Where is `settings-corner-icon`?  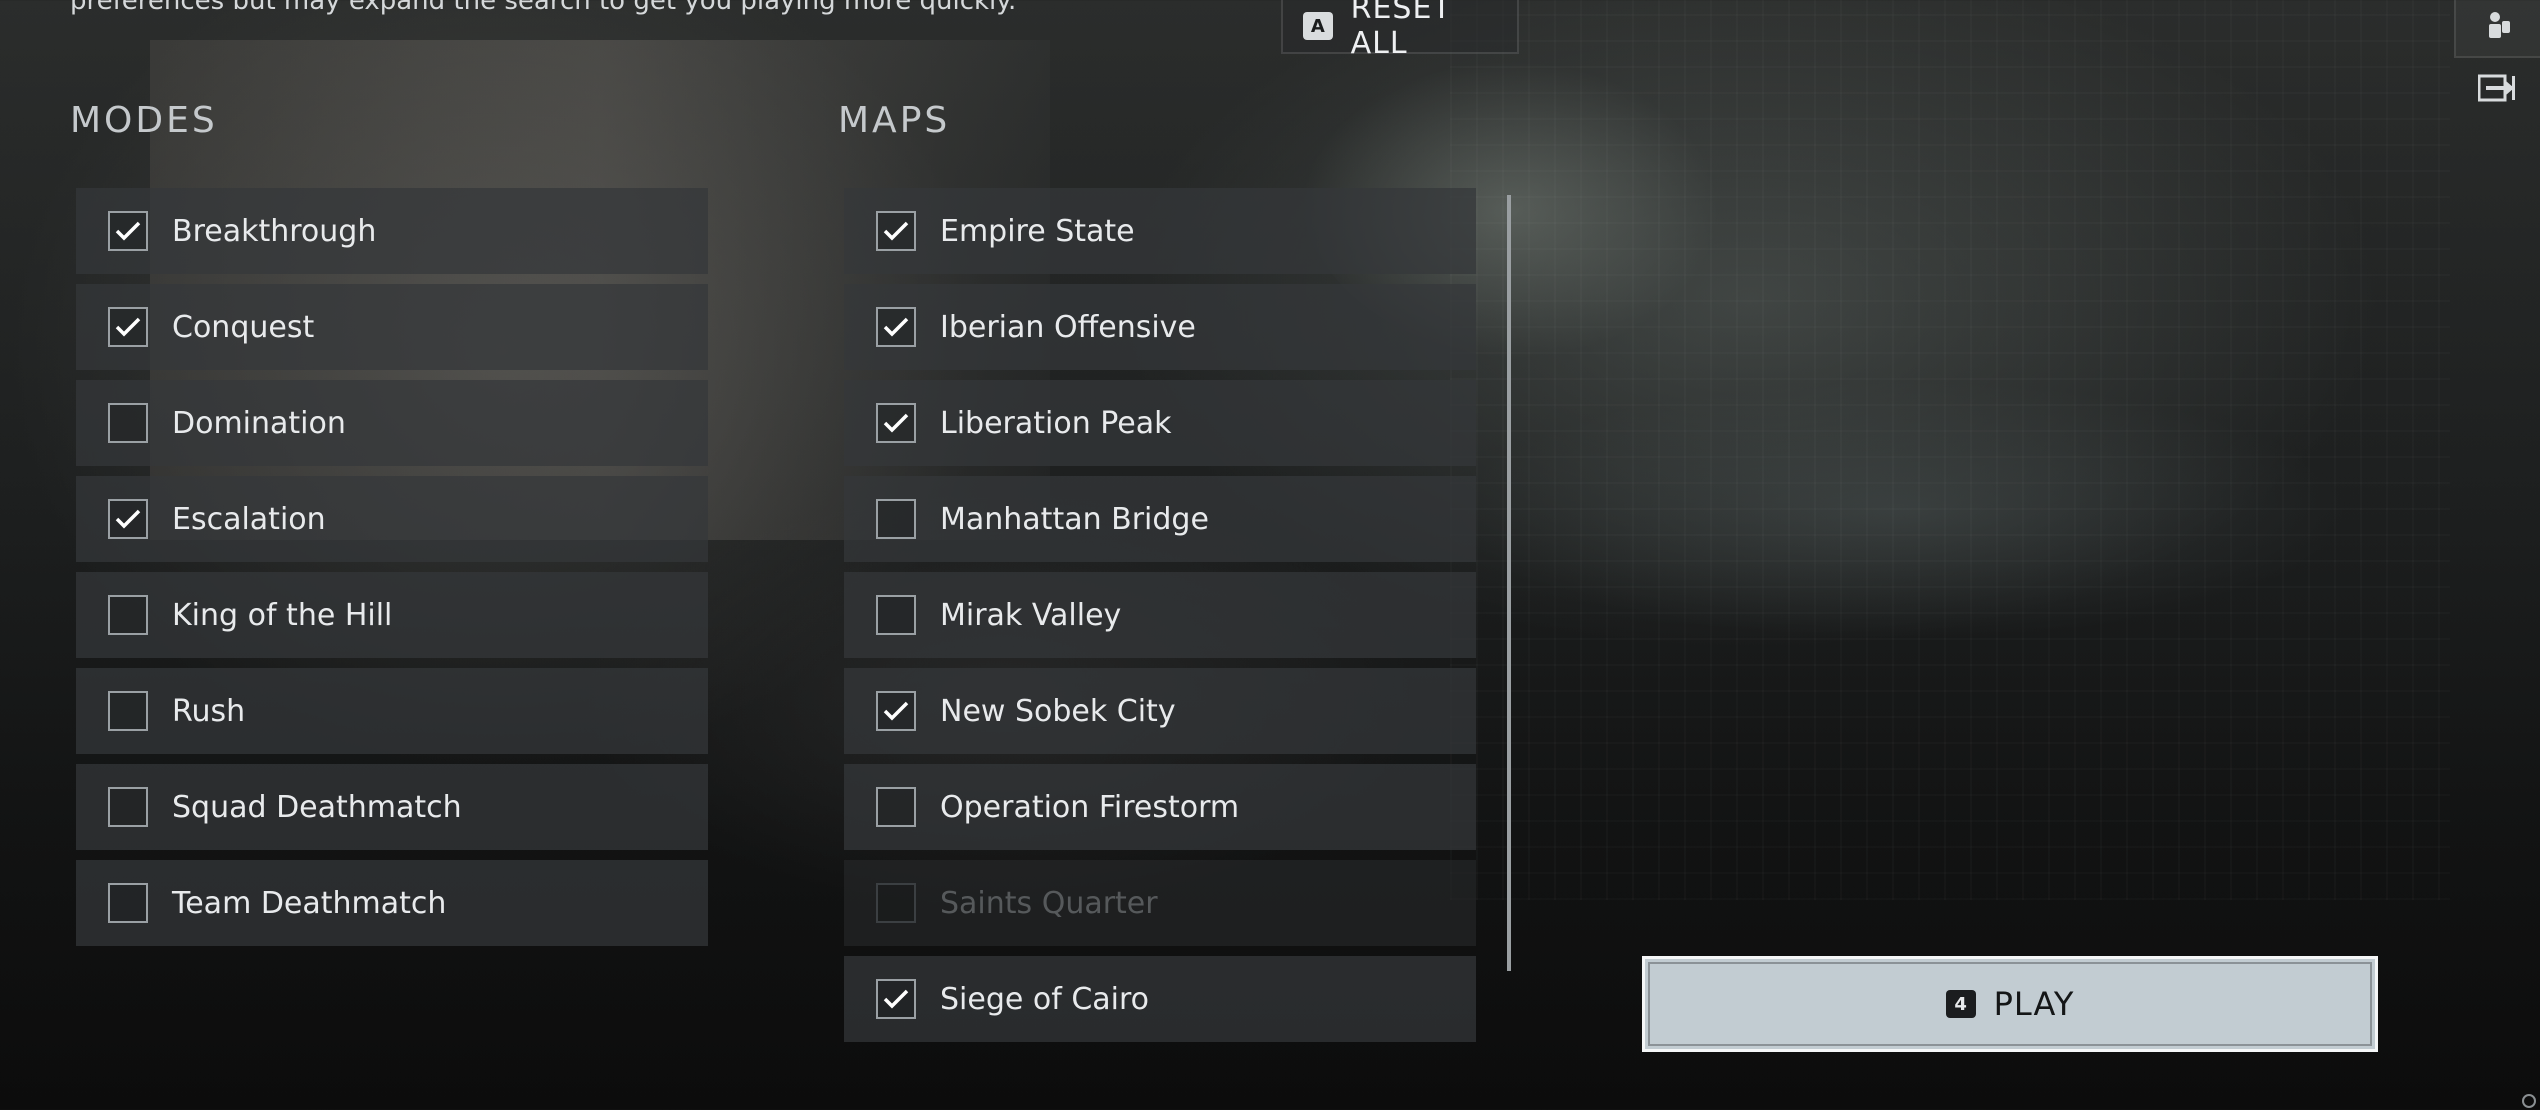
settings-corner-icon is located at coordinates (2529, 1101).